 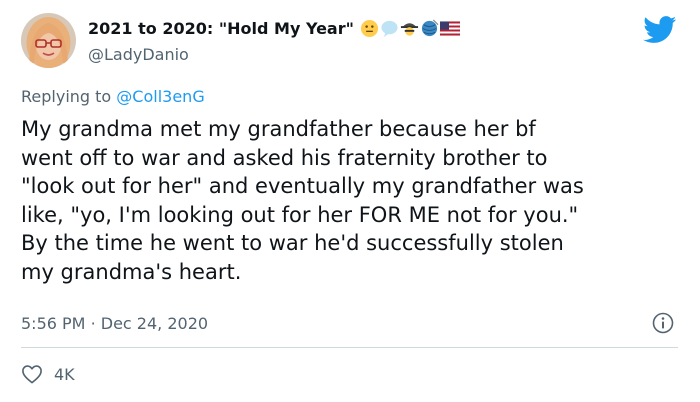 What do you see at coordinates (369, 28) in the screenshot?
I see `neutral-face-emoji-icon` at bounding box center [369, 28].